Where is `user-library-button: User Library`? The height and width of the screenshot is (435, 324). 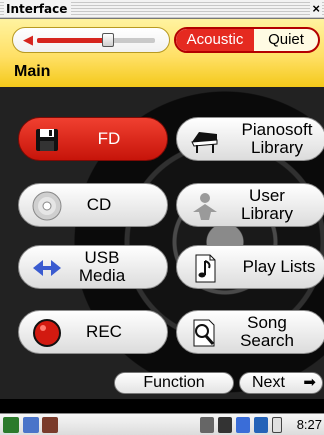 user-library-button: User Library is located at coordinates (250, 205).